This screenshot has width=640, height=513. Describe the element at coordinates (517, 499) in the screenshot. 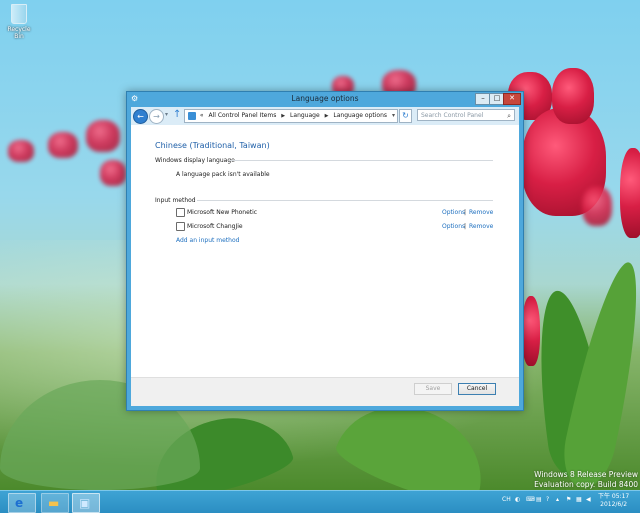

I see `ime-mode-icon: ◐` at that location.